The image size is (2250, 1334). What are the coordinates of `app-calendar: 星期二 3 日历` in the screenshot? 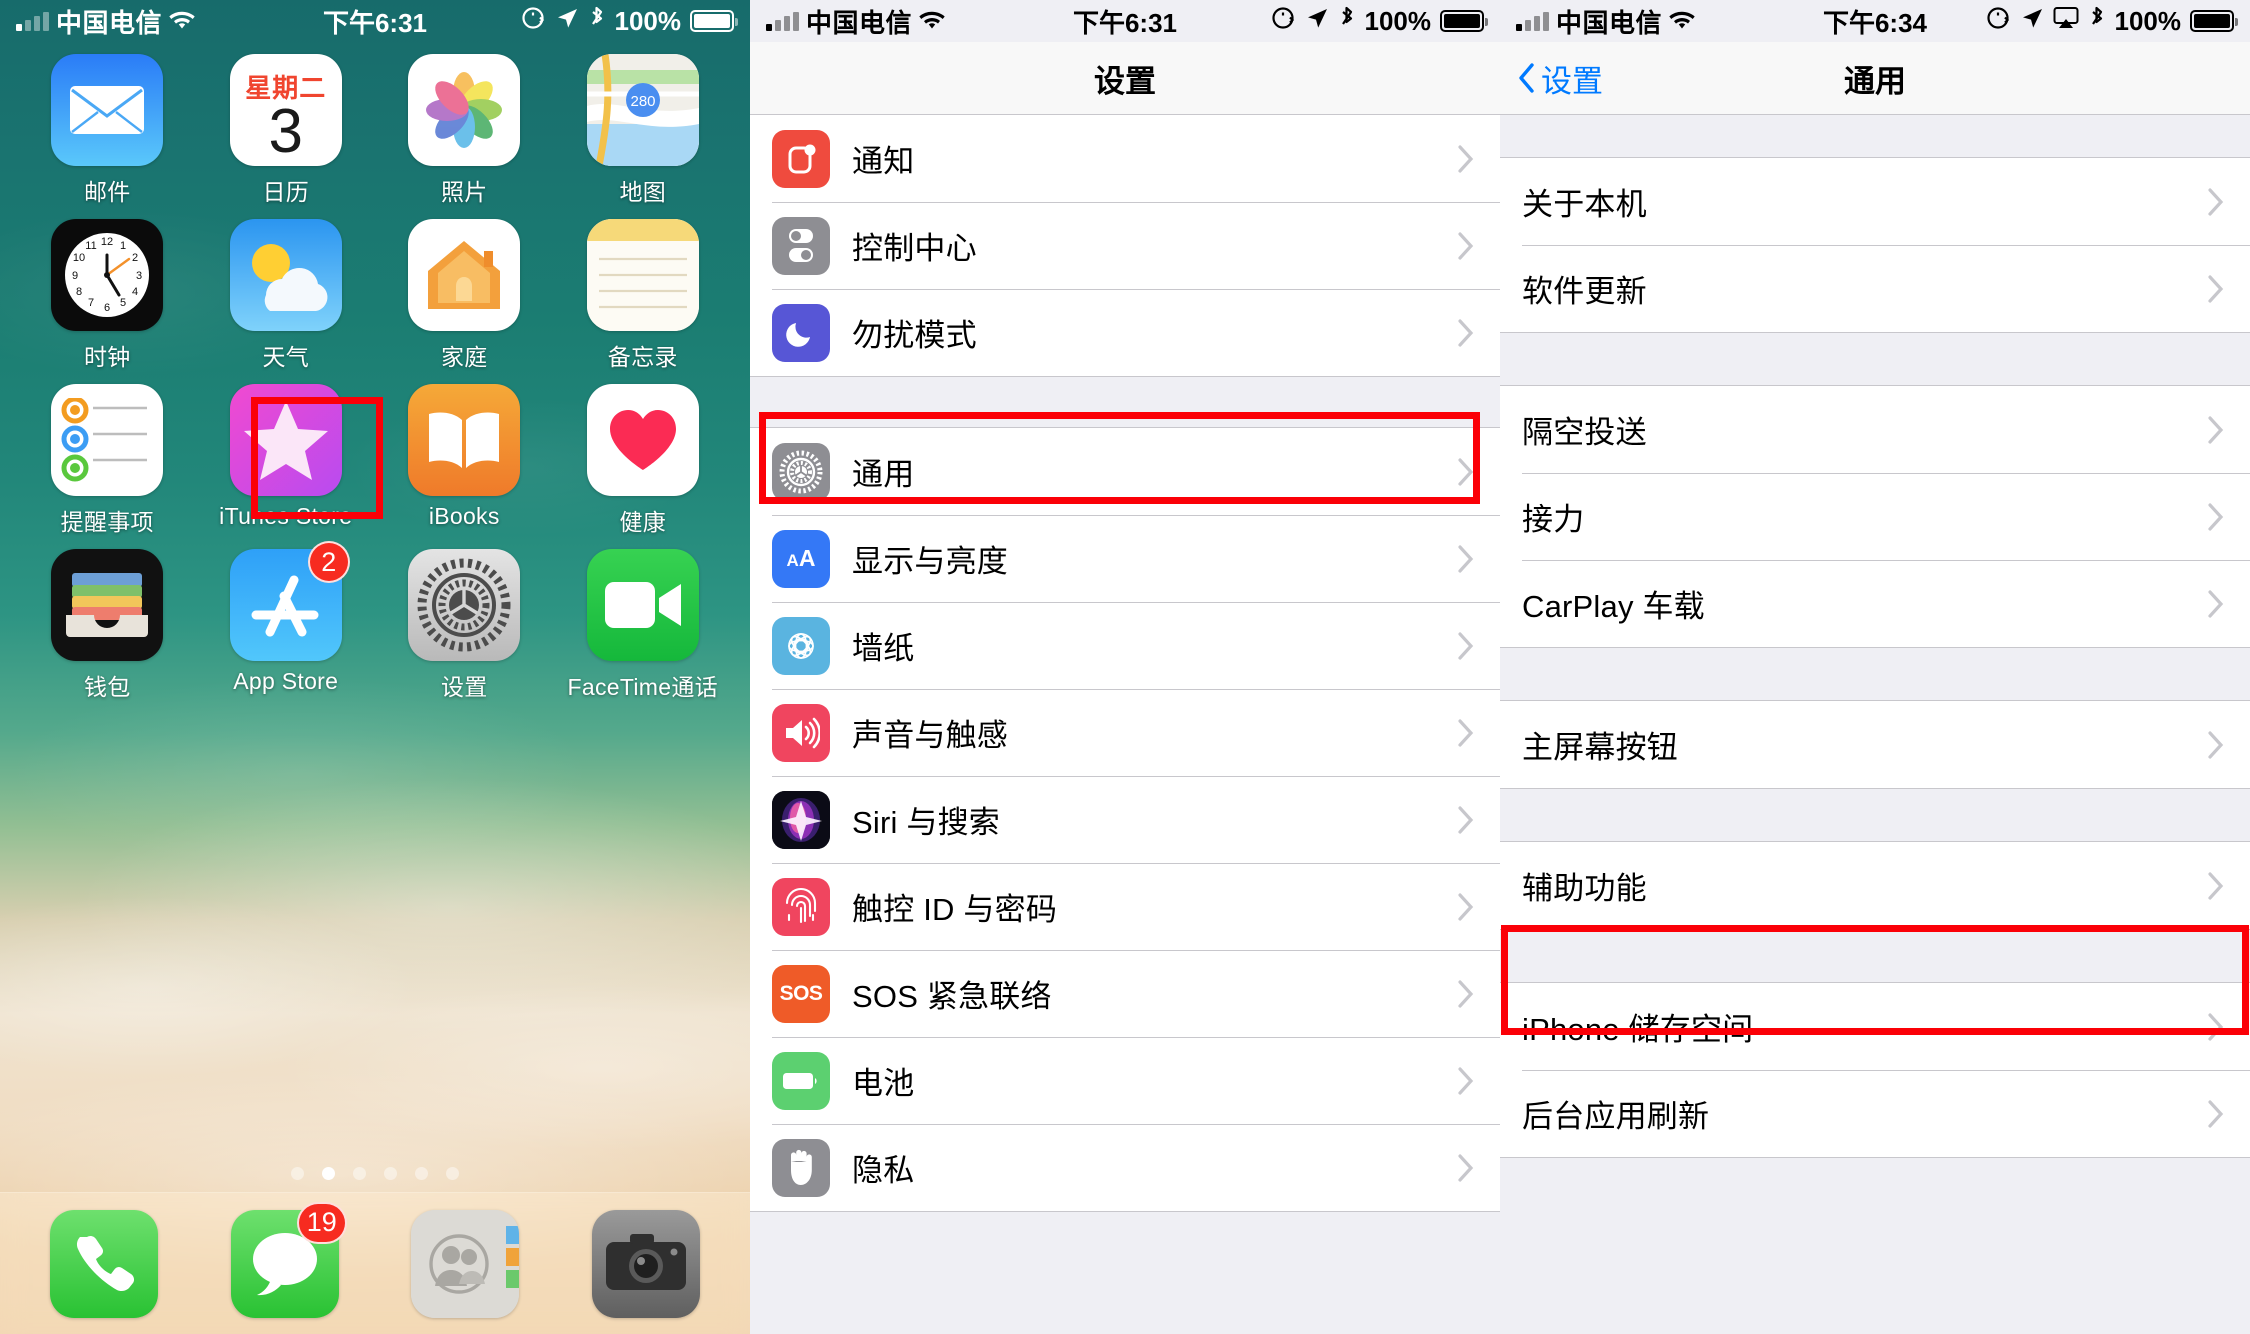 It's located at (286, 130).